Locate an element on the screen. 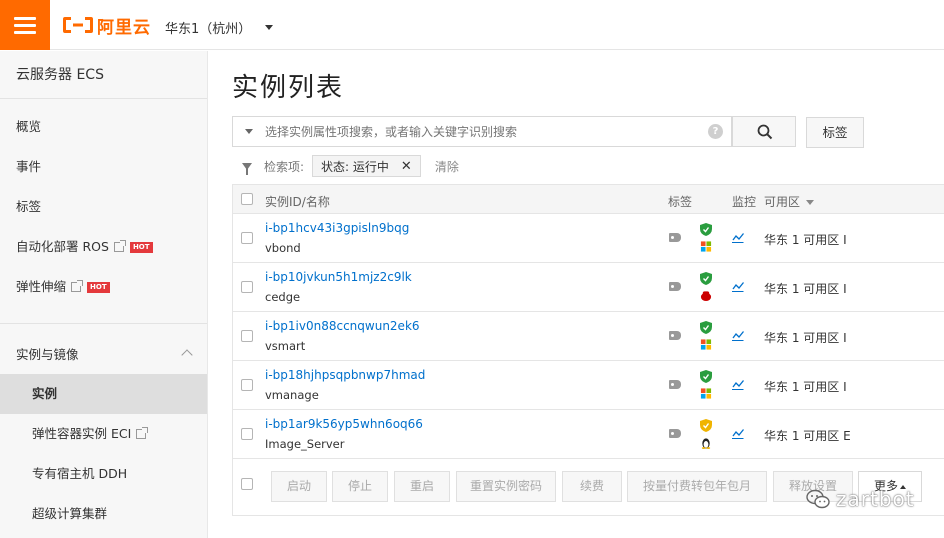 The height and width of the screenshot is (538, 944). column-header-monitor: 监控 is located at coordinates (744, 202).